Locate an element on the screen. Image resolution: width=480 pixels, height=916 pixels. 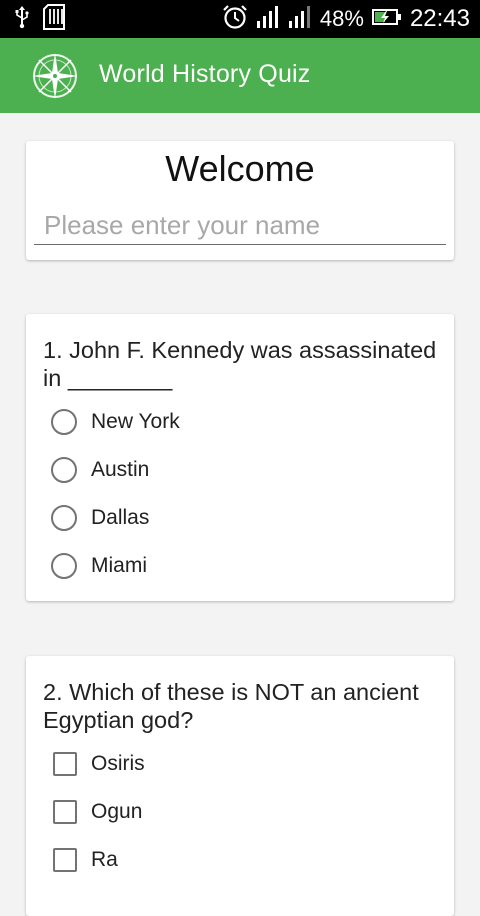
battery-charging-icon is located at coordinates (386, 19).